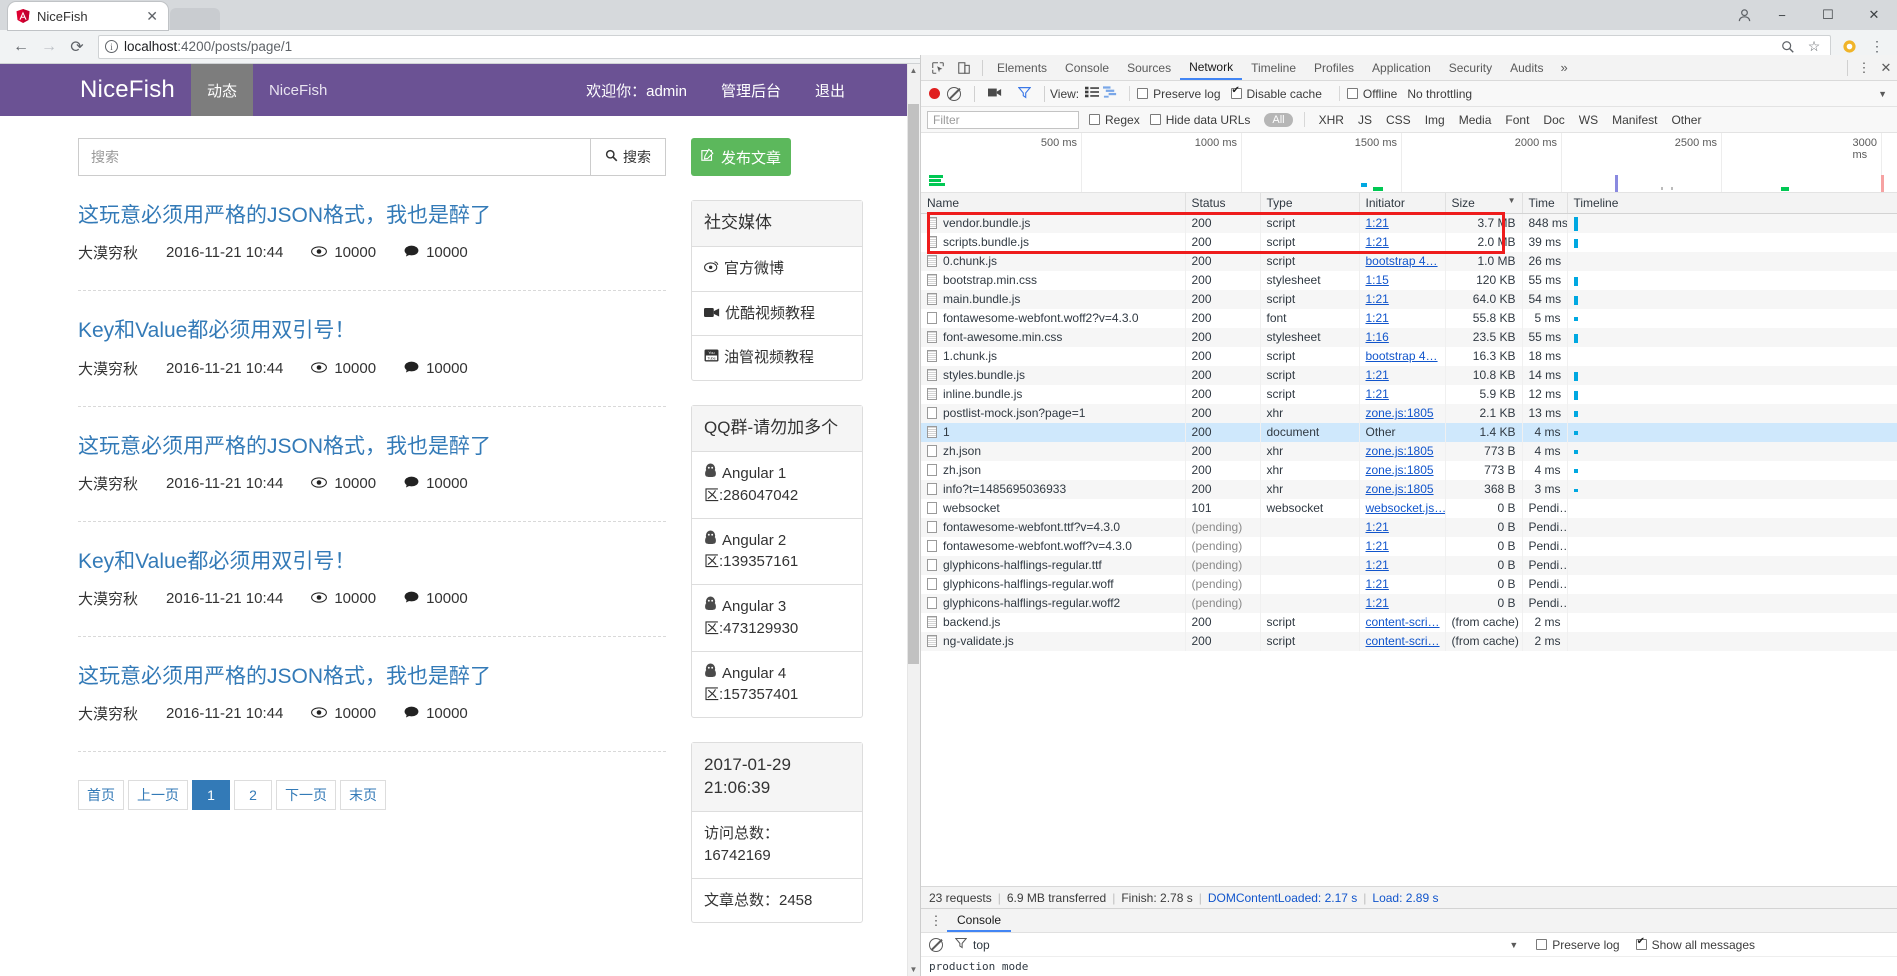 The width and height of the screenshot is (1897, 976). What do you see at coordinates (1563, 67) in the screenshot?
I see `more-tabs-icon: »` at bounding box center [1563, 67].